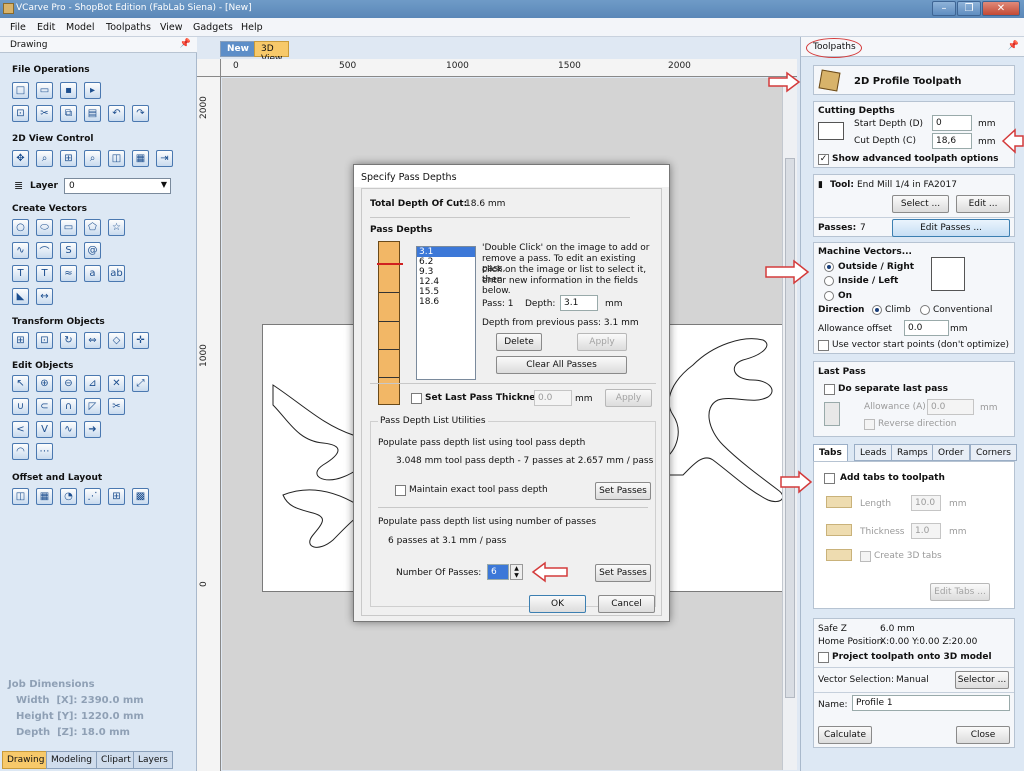 The height and width of the screenshot is (771, 1024). Describe the element at coordinates (68, 158) in the screenshot. I see `zoom-extents-icon: ⊞` at that location.